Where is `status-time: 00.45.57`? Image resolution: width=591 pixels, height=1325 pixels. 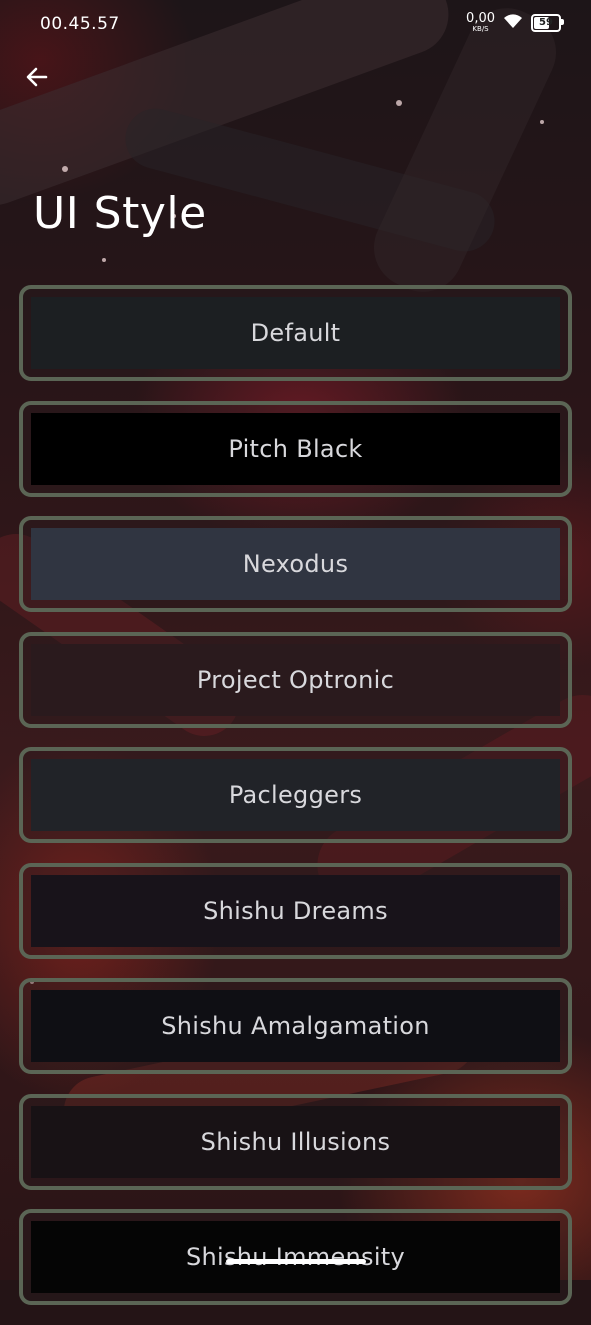
status-time: 00.45.57 is located at coordinates (80, 24).